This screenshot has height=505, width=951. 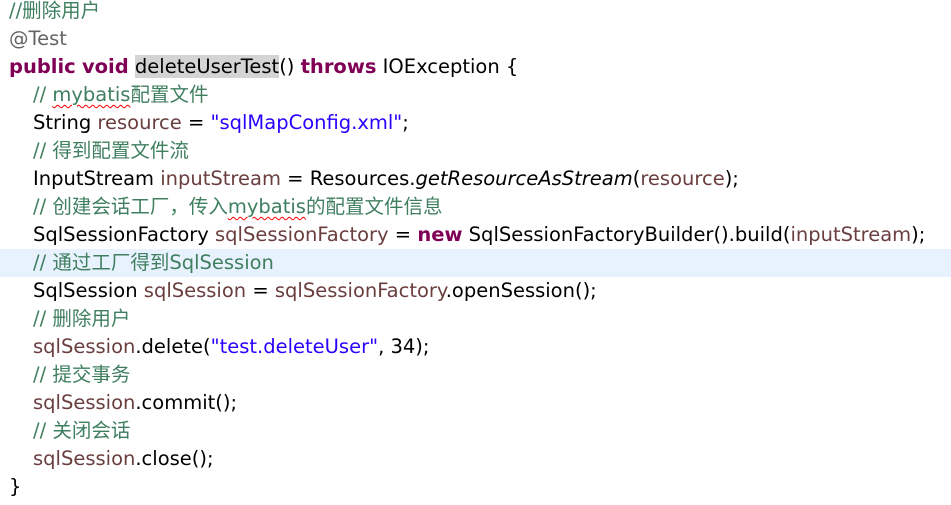 What do you see at coordinates (302, 234) in the screenshot?
I see `variable-sqlsessionfactory: sqlSessionFactory` at bounding box center [302, 234].